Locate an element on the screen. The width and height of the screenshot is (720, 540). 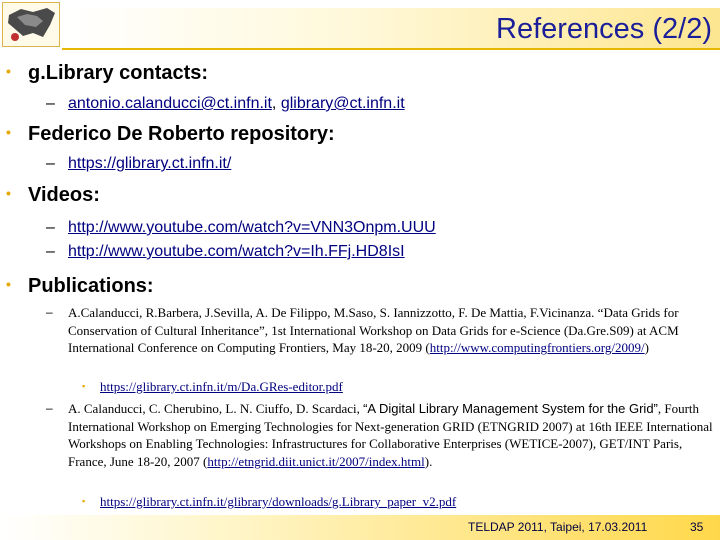
repository-link: https://glibrary.ct.infn.it/ is located at coordinates (149, 163).